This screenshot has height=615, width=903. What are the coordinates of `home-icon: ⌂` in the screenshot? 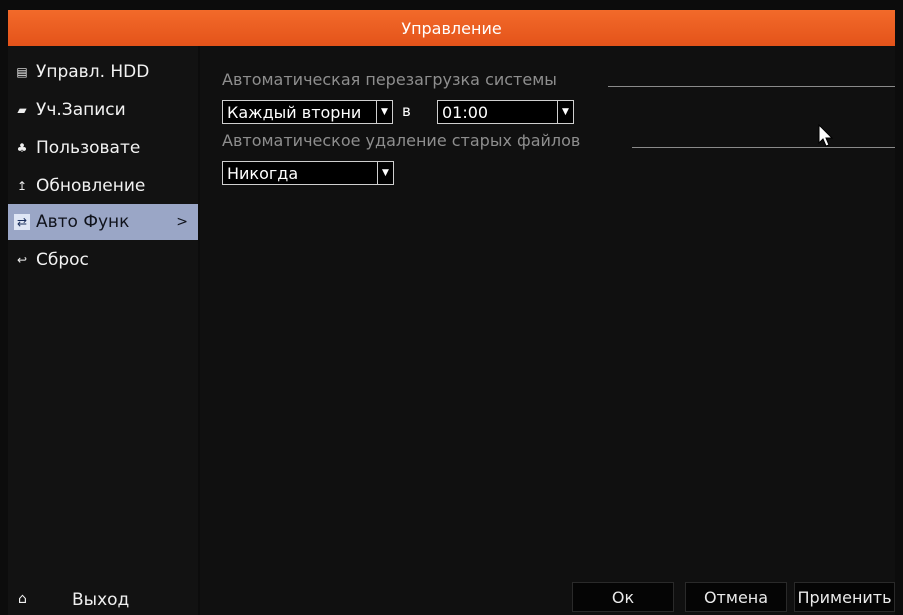 It's located at (22, 599).